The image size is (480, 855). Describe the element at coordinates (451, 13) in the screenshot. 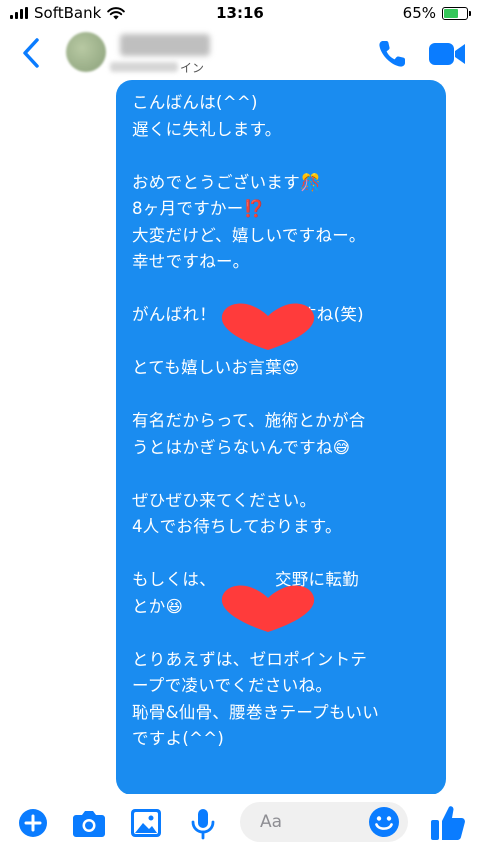

I see `battery-fill` at that location.